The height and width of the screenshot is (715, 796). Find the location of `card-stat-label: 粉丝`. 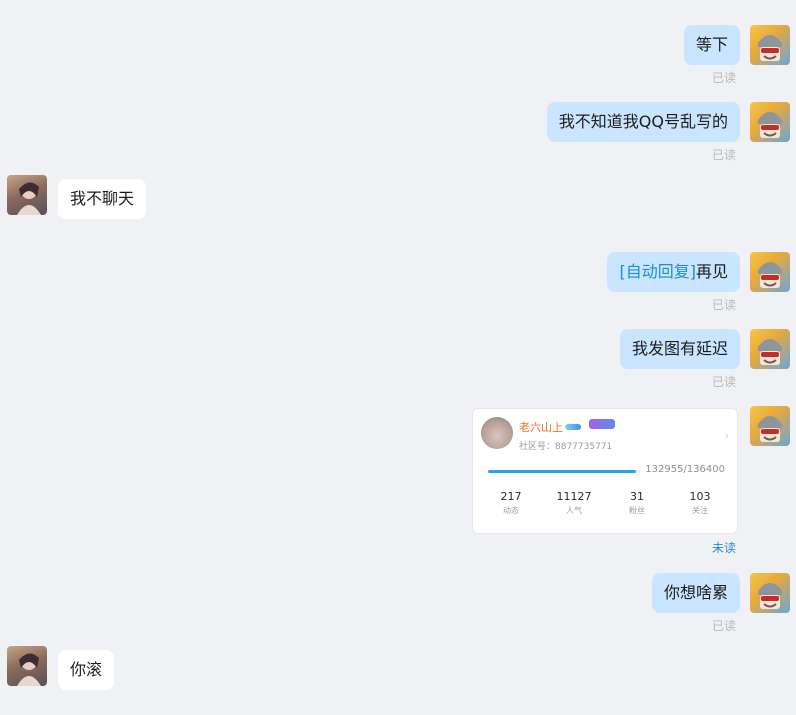

card-stat-label: 粉丝 is located at coordinates (637, 510).